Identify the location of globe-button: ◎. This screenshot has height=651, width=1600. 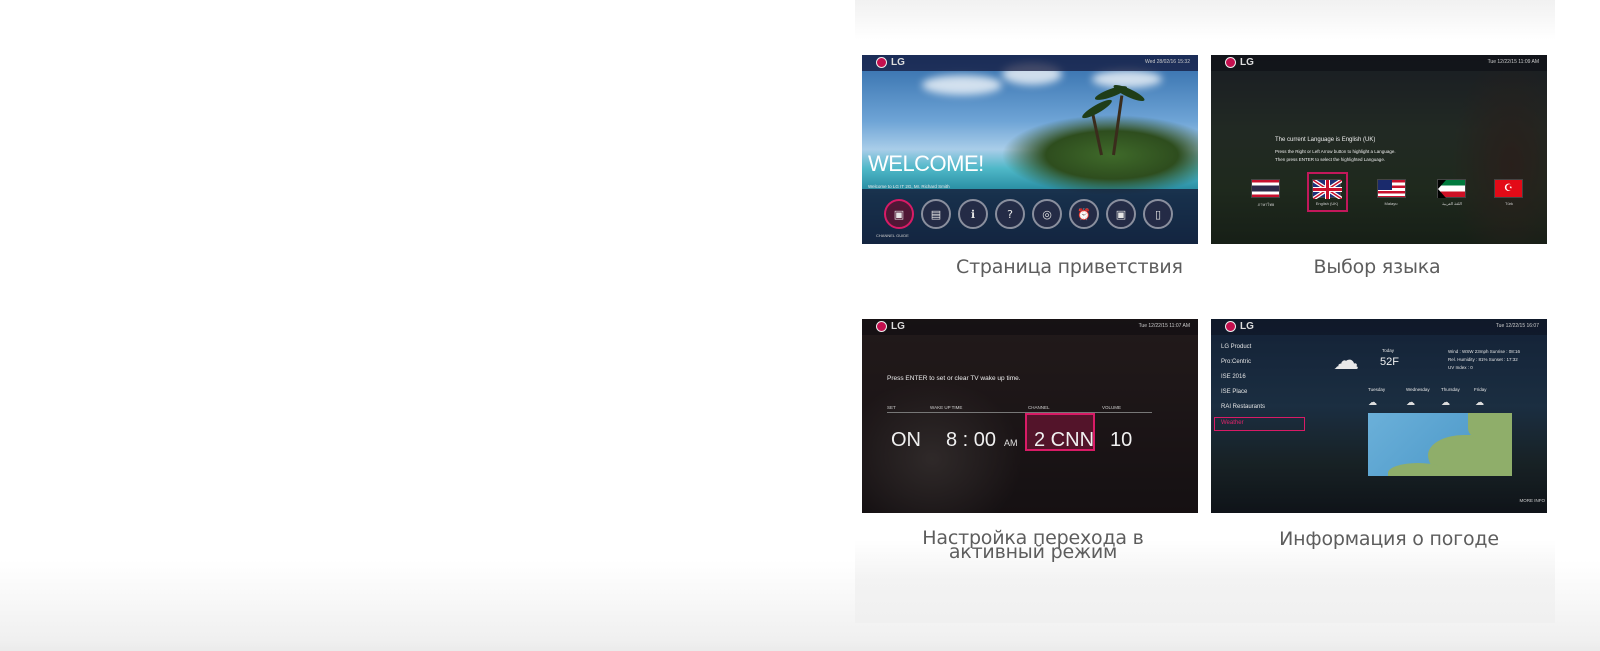
(1047, 214).